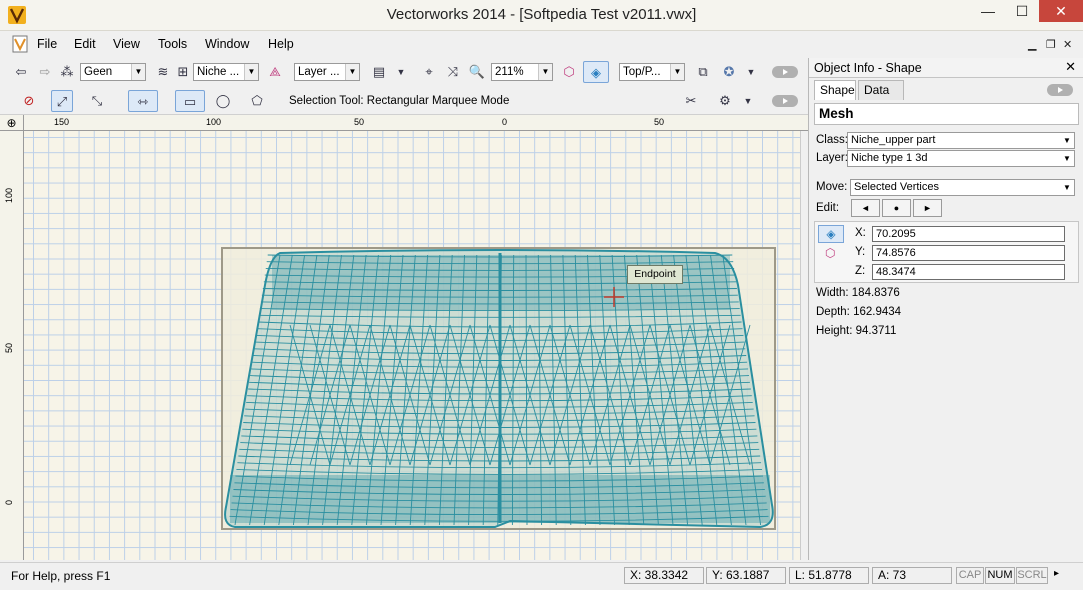 The height and width of the screenshot is (590, 1083). I want to click on ruler-label: 100, so click(214, 122).